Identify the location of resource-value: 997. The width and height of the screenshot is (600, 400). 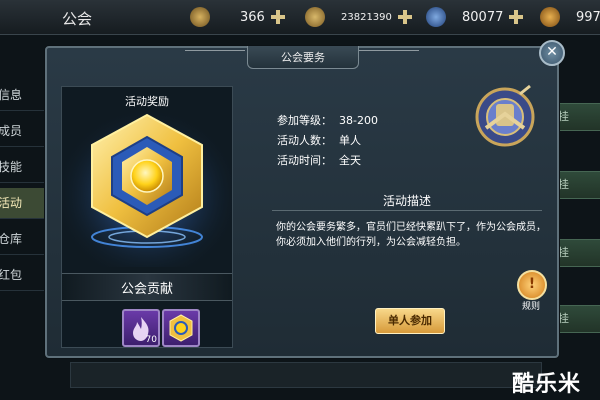
(588, 17).